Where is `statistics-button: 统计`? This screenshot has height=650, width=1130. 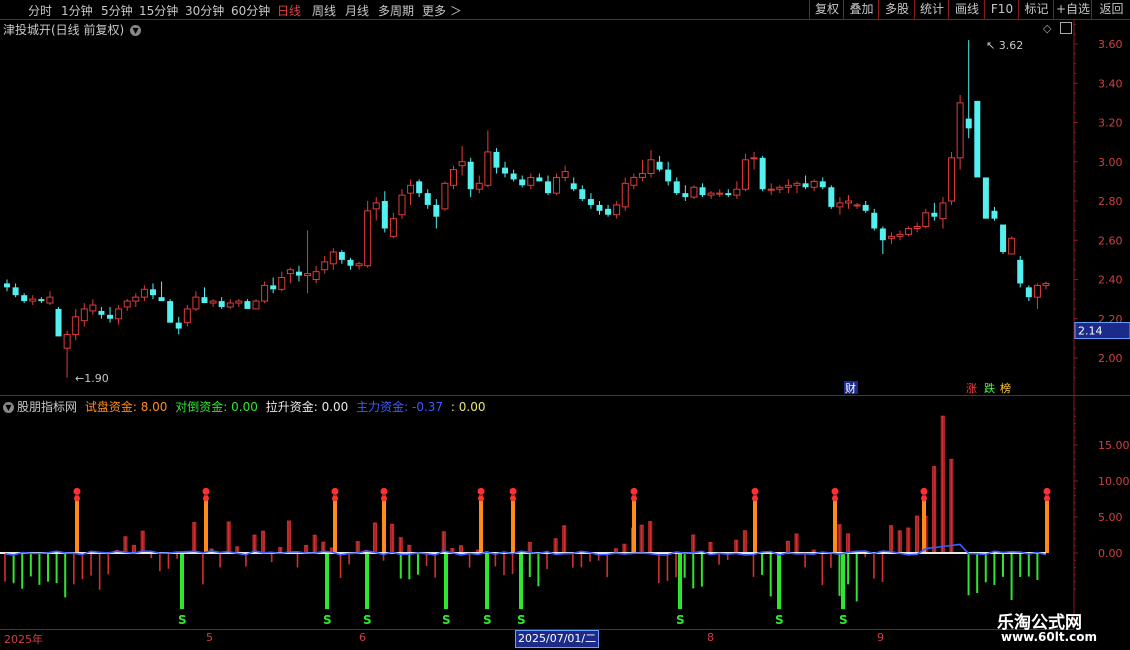
statistics-button: 统计 is located at coordinates (931, 9).